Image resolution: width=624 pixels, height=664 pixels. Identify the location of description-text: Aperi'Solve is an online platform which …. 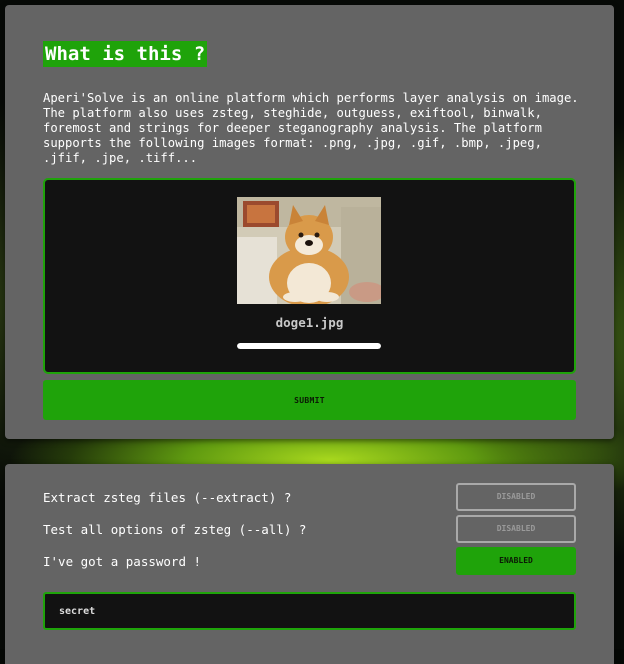
(311, 128).